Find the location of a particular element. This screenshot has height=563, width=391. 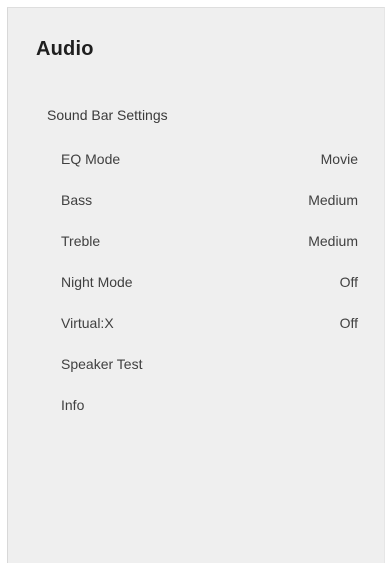

setting-value: Movie is located at coordinates (339, 159).